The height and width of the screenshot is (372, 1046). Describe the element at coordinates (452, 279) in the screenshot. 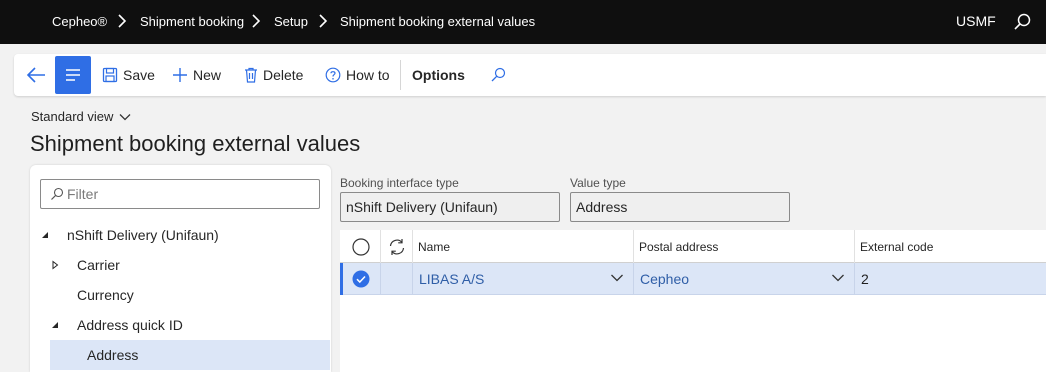

I see `name-value: LIBAS A/S` at that location.